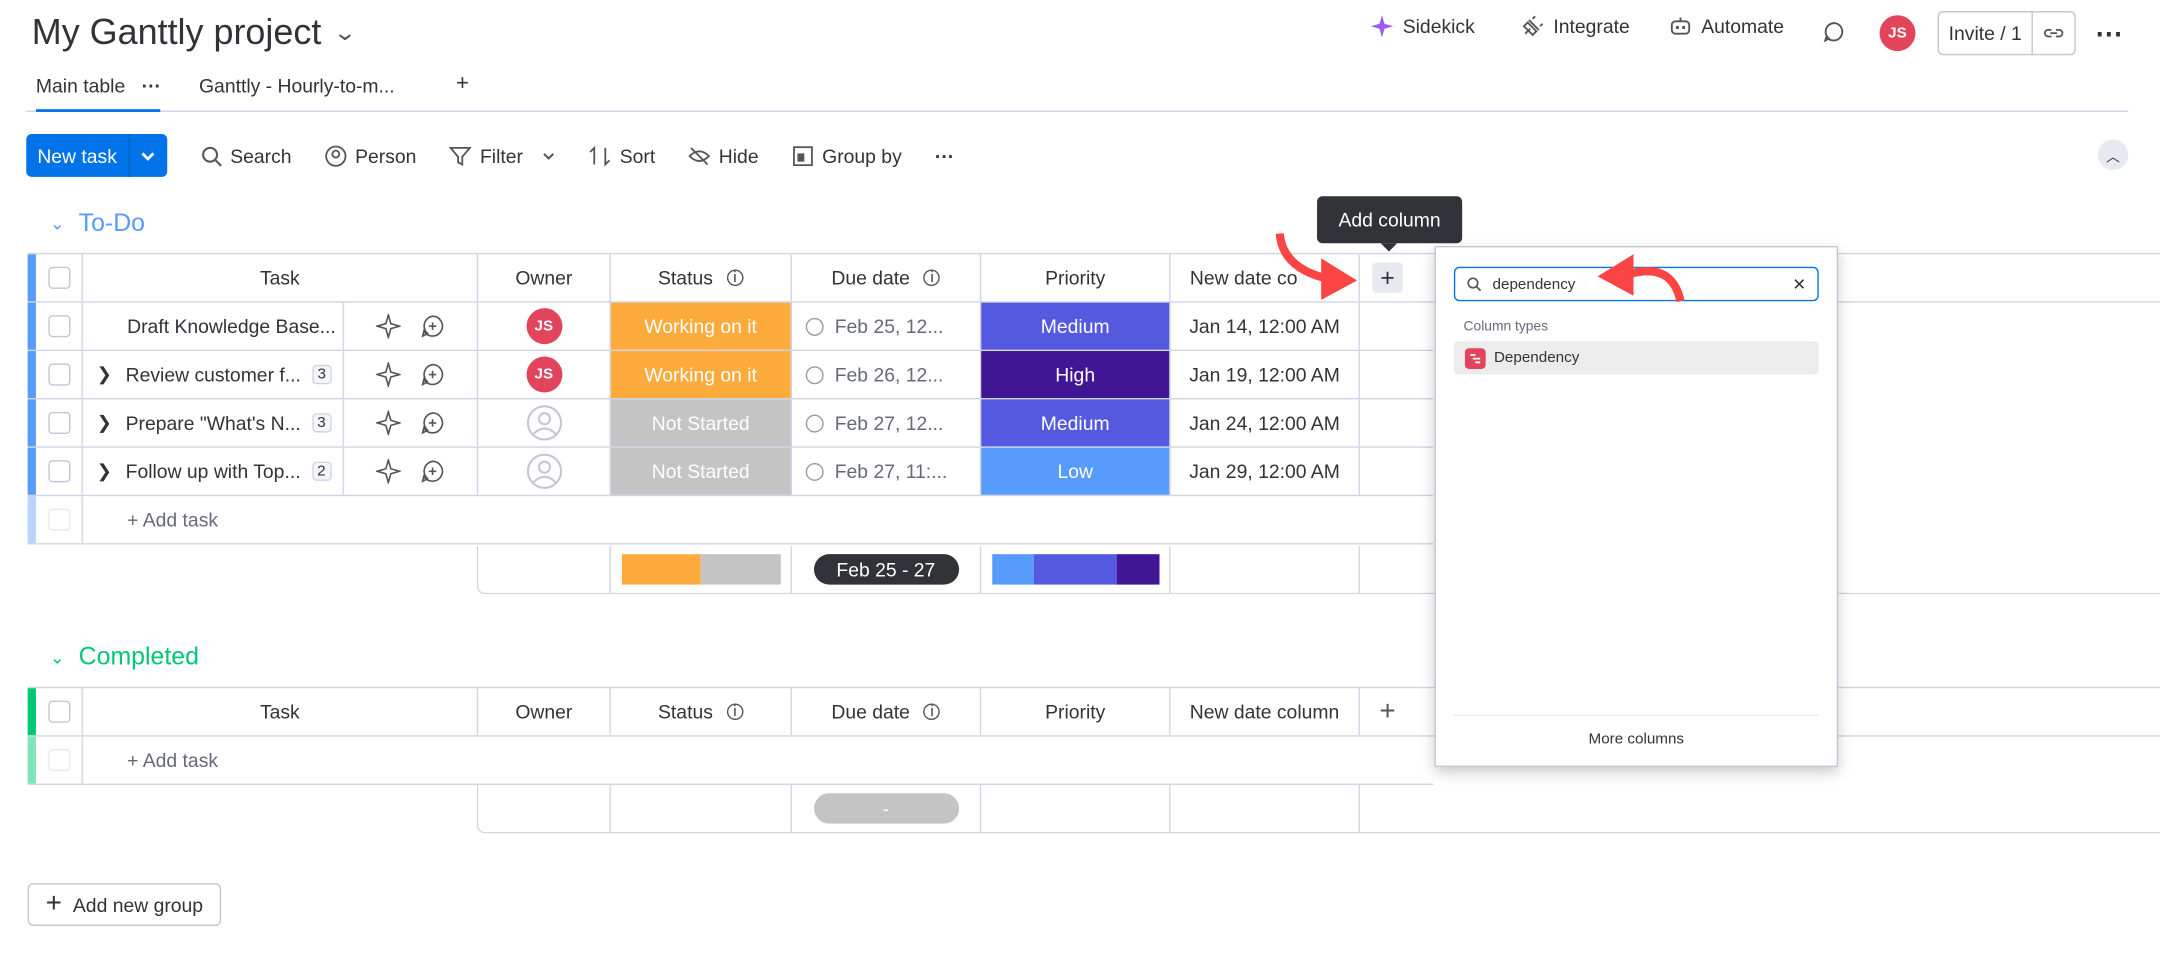 Image resolution: width=2160 pixels, height=960 pixels. I want to click on owner-avatar: JS, so click(543, 326).